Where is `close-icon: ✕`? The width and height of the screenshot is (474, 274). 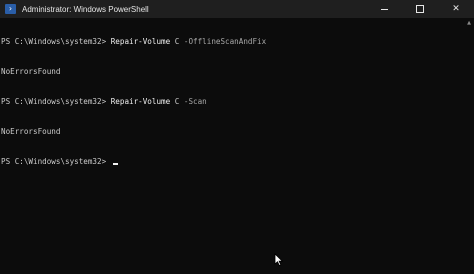
close-icon: ✕ is located at coordinates (456, 9).